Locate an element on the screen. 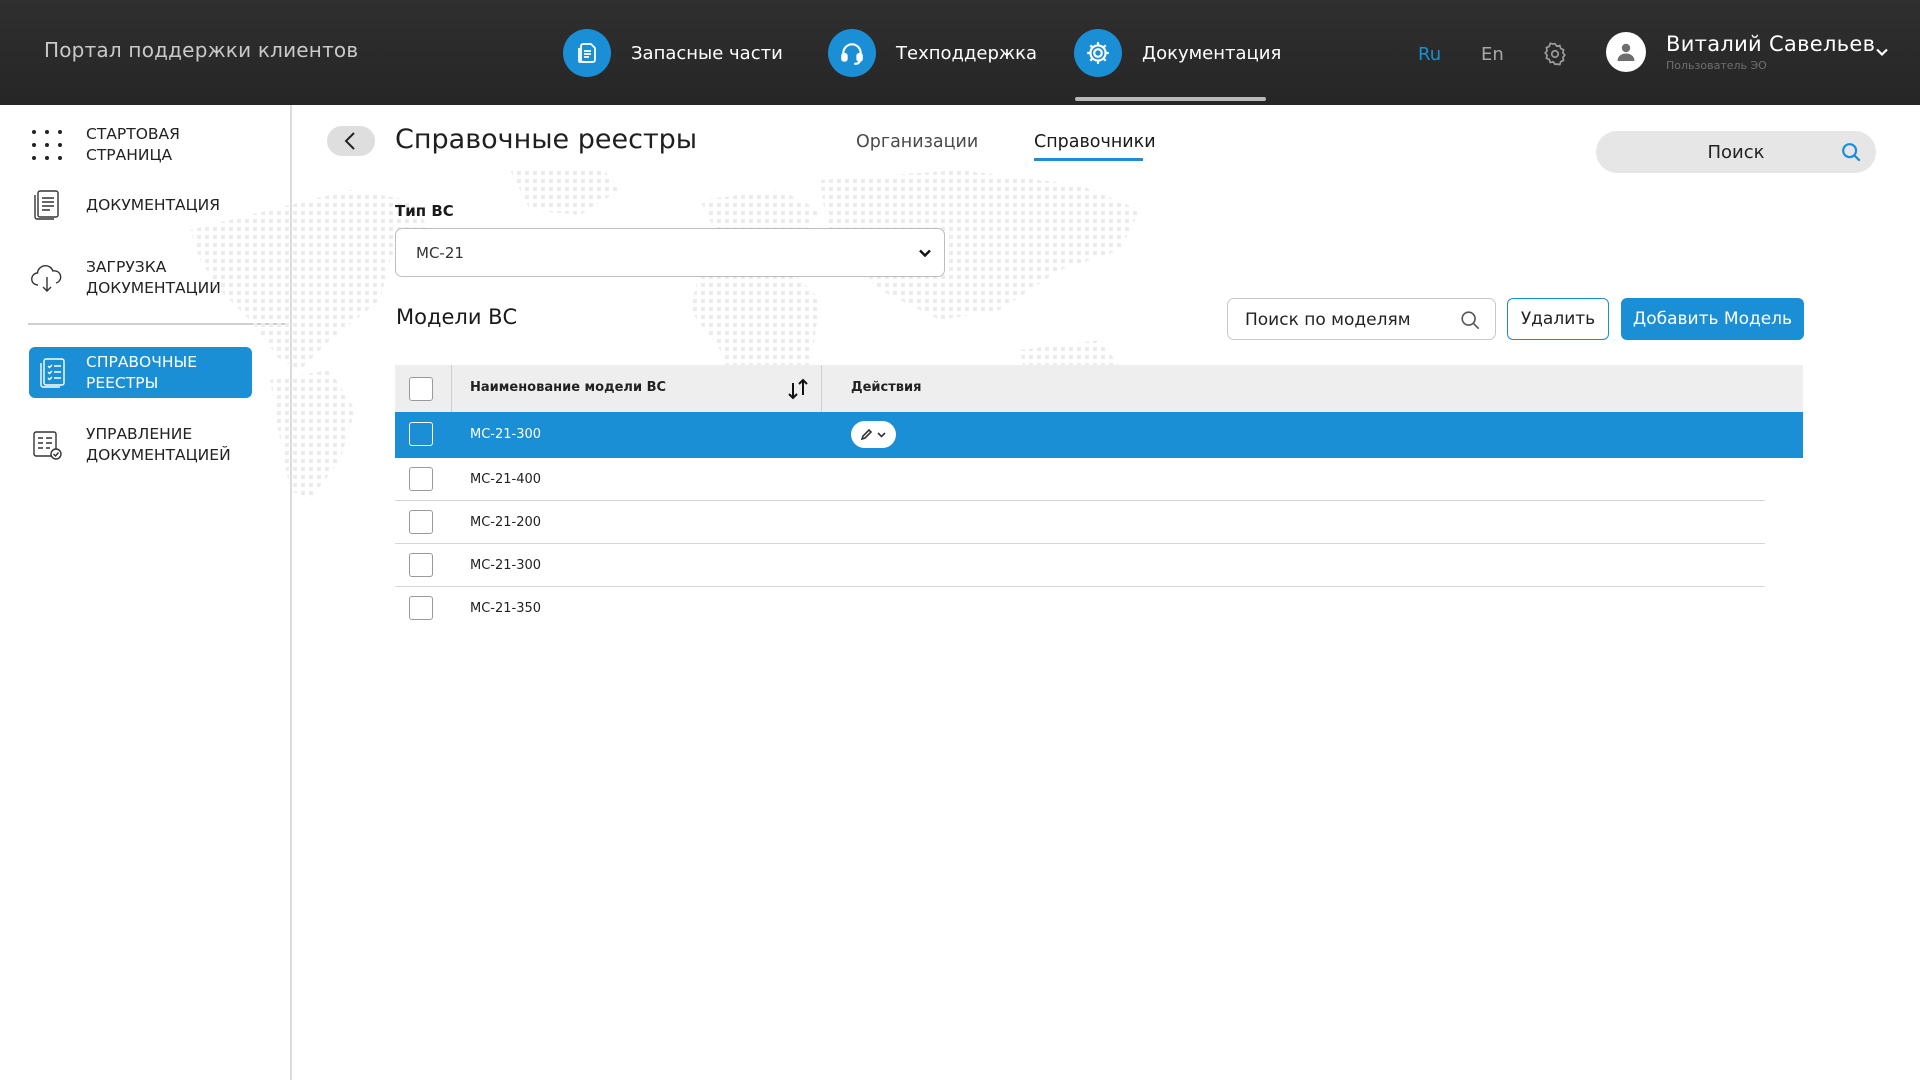 The image size is (1920, 1080). column-header-model-name: Наименование модели ВС is located at coordinates (568, 387).